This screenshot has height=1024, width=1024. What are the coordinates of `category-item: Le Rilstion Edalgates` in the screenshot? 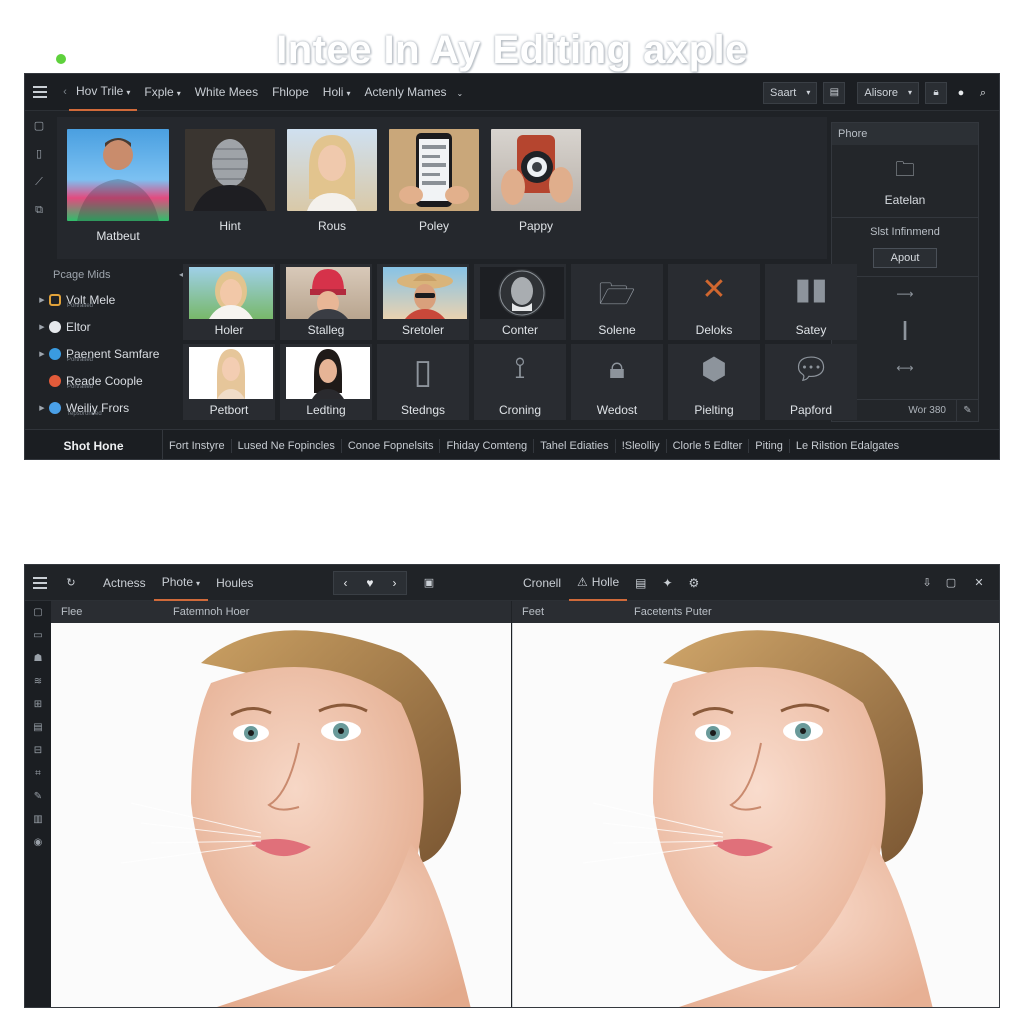 It's located at (847, 446).